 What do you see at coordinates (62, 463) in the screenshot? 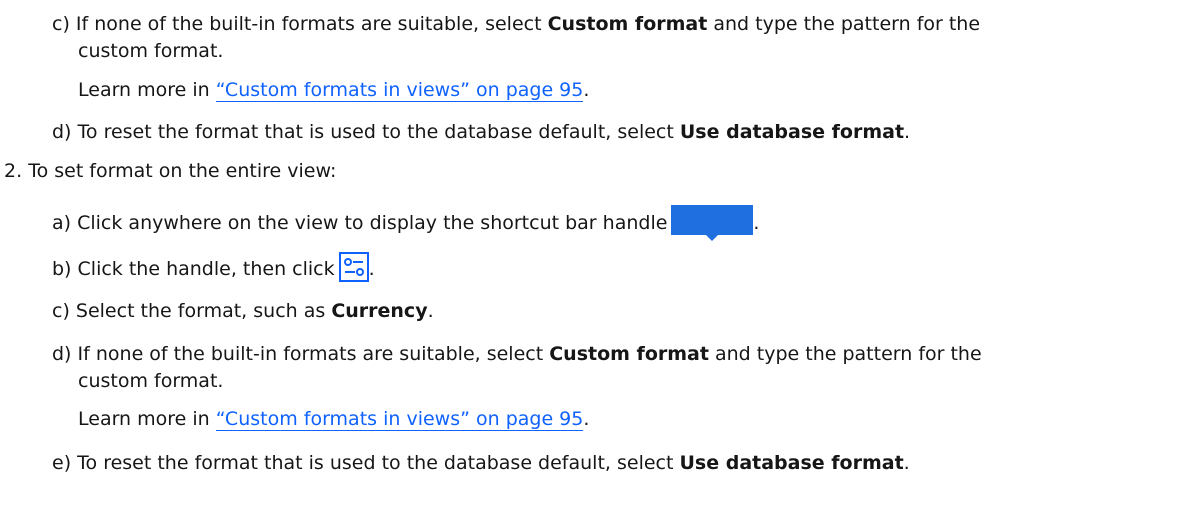
I see `step-marker: e)` at bounding box center [62, 463].